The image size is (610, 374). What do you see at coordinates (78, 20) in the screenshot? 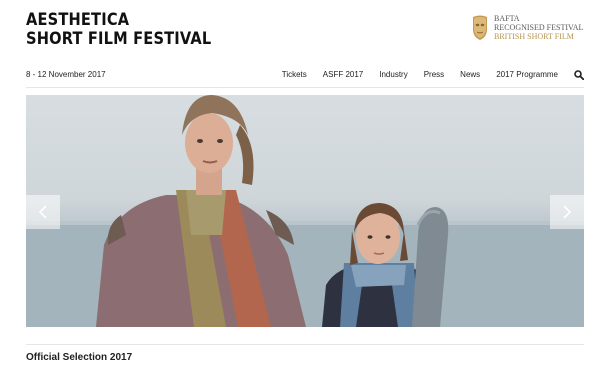
I see `logo-line-1: AESTHETICA` at bounding box center [78, 20].